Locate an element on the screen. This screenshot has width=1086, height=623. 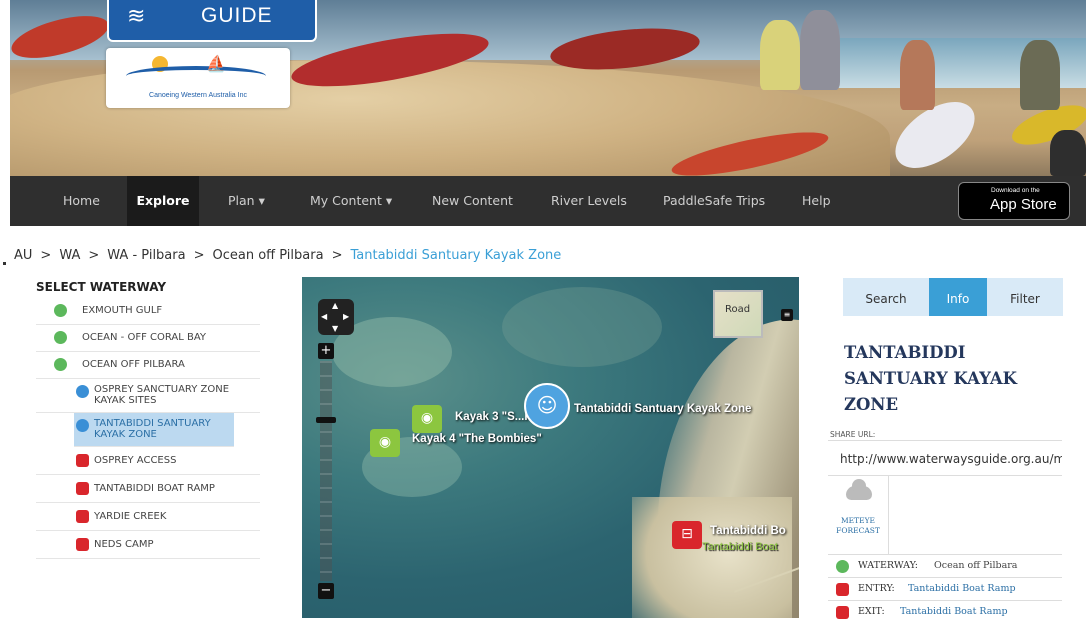
meta-key: EXIT: is located at coordinates (871, 611).